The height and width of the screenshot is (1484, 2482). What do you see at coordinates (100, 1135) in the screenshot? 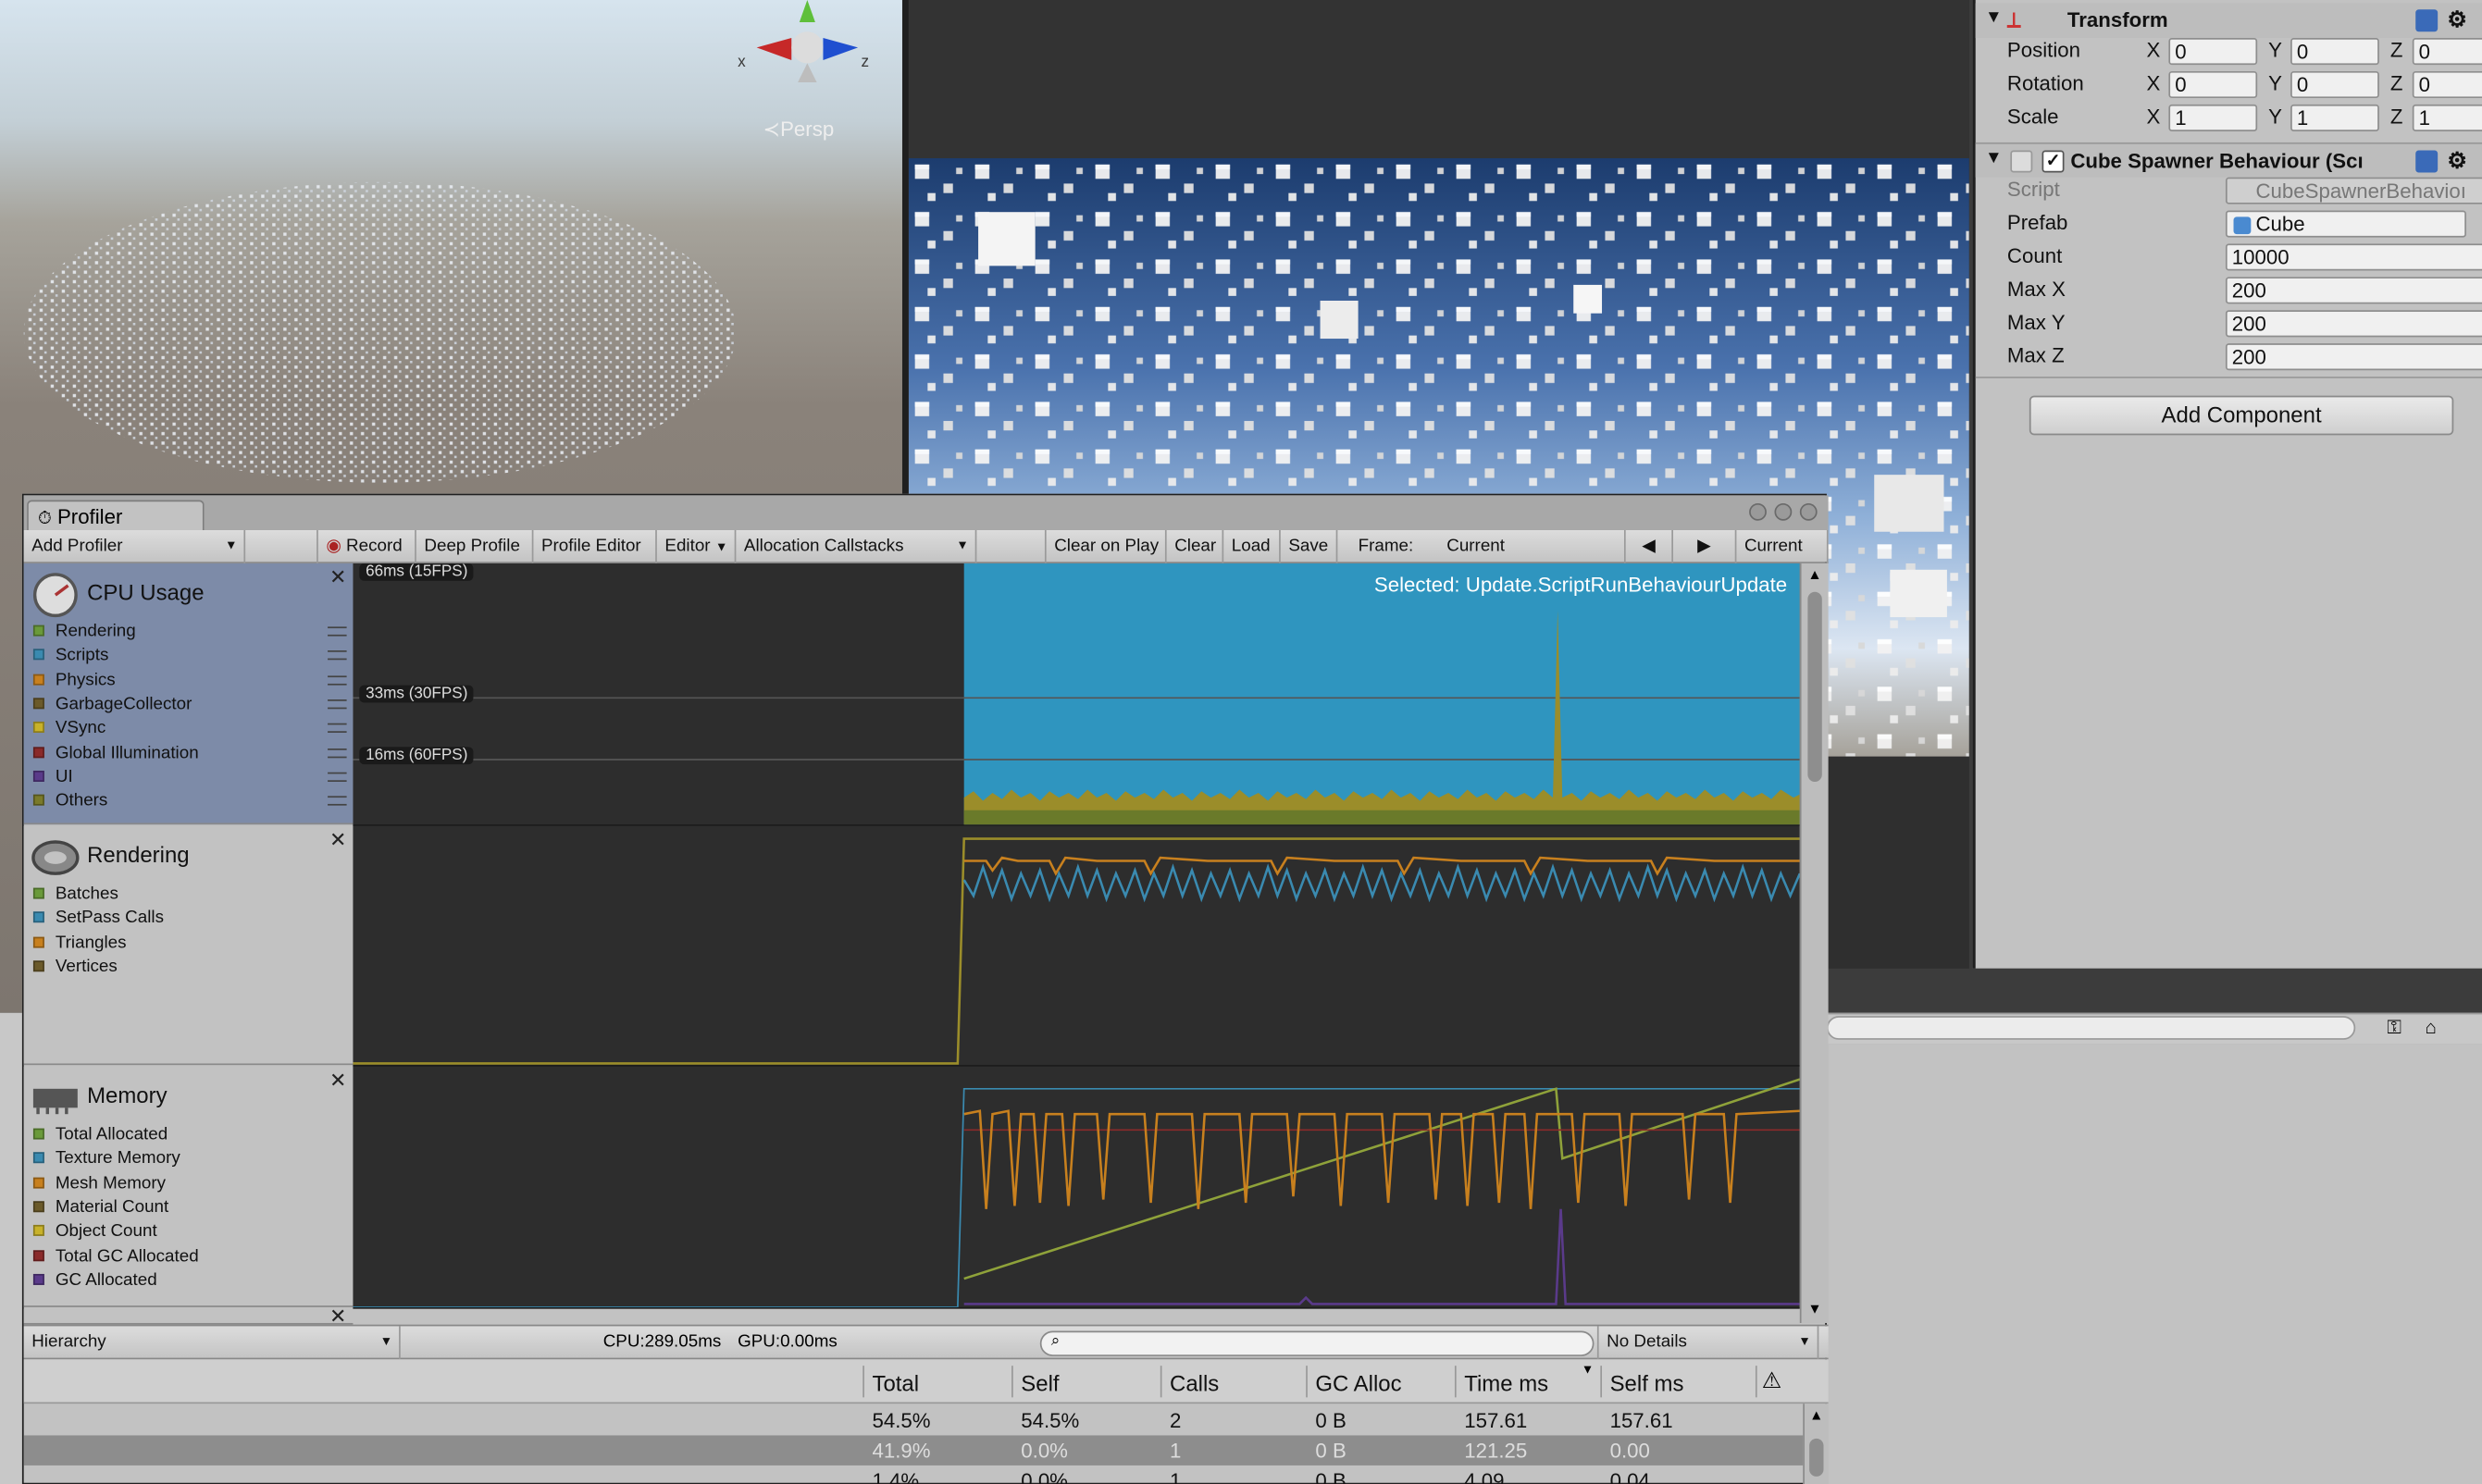
I see `legend-item: Total Allocated` at bounding box center [100, 1135].